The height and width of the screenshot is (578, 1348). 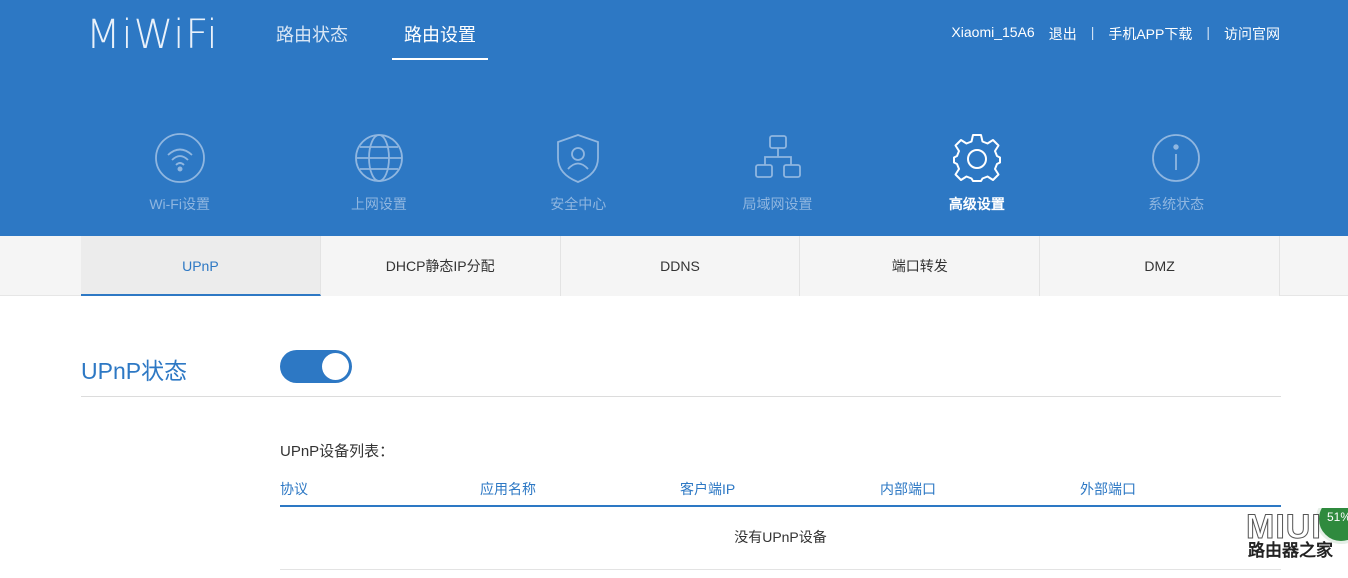 I want to click on menu-label: Wi-Fi设置, so click(x=179, y=204).